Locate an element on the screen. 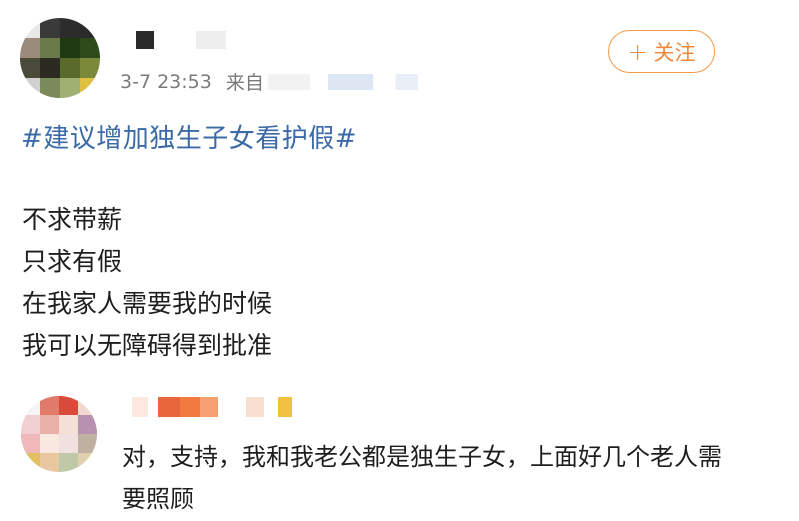 This screenshot has height=521, width=799. plus-icon: + is located at coordinates (637, 51).